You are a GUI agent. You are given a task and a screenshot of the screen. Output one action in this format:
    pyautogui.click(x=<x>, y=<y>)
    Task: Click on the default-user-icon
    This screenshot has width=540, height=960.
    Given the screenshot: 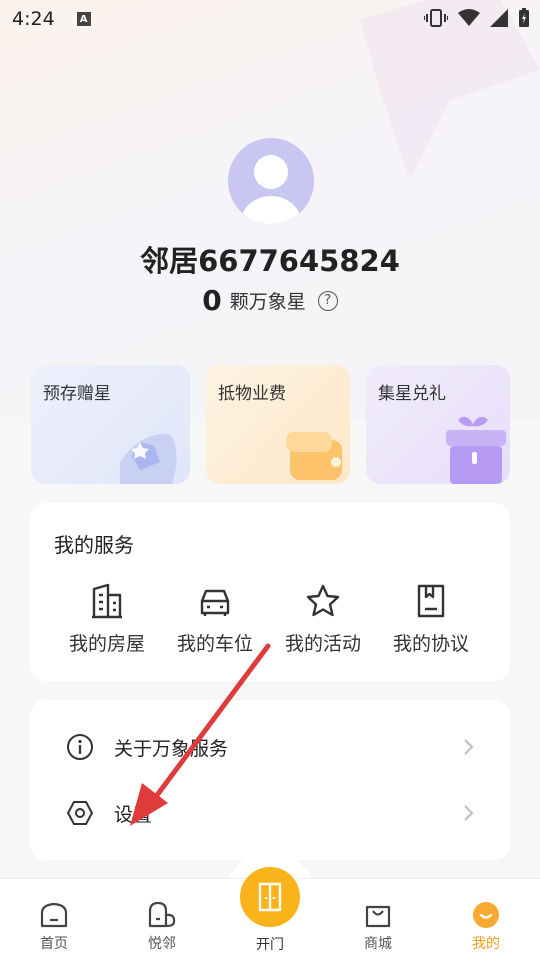 What is the action you would take?
    pyautogui.click(x=271, y=189)
    